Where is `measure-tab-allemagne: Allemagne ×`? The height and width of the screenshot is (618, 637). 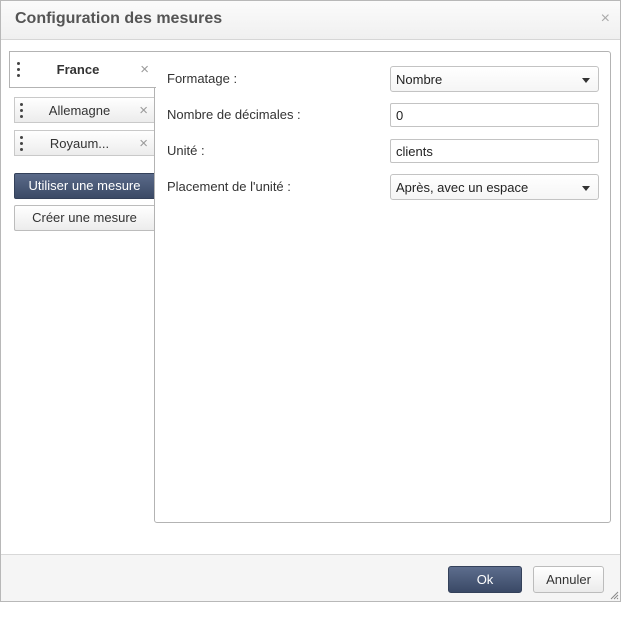 measure-tab-allemagne: Allemagne × is located at coordinates (84, 110).